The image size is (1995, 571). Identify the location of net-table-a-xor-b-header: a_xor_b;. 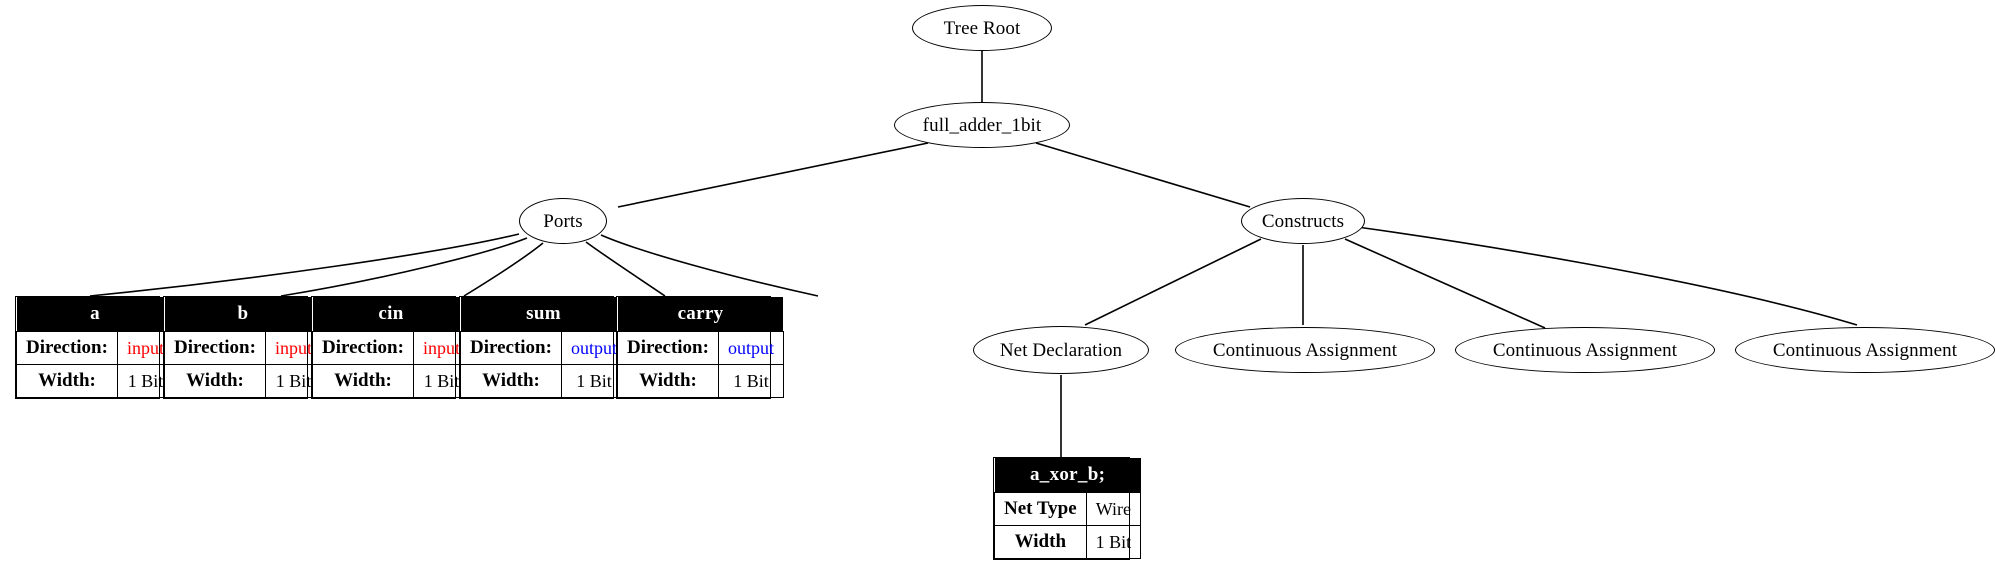
(1067, 475).